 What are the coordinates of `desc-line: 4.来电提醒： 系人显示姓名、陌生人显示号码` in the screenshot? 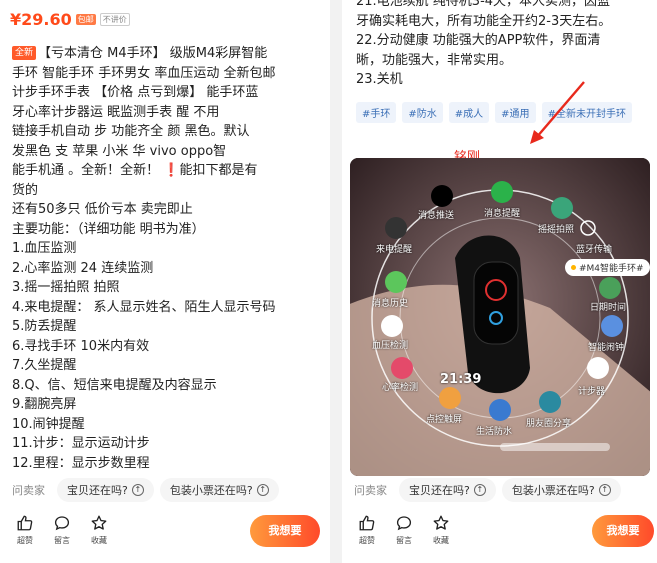 It's located at (144, 307).